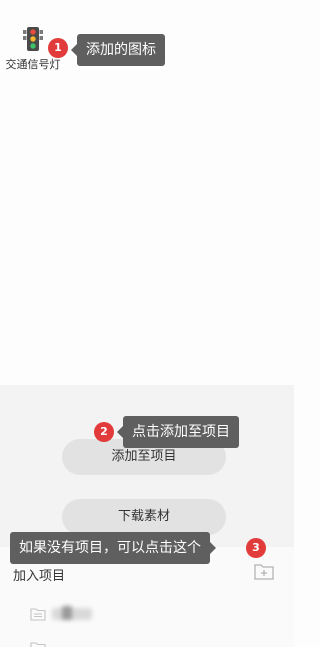 This screenshot has height=647, width=320. Describe the element at coordinates (110, 548) in the screenshot. I see `guide-text-3: 如果没有项目，可以点击这个` at that location.